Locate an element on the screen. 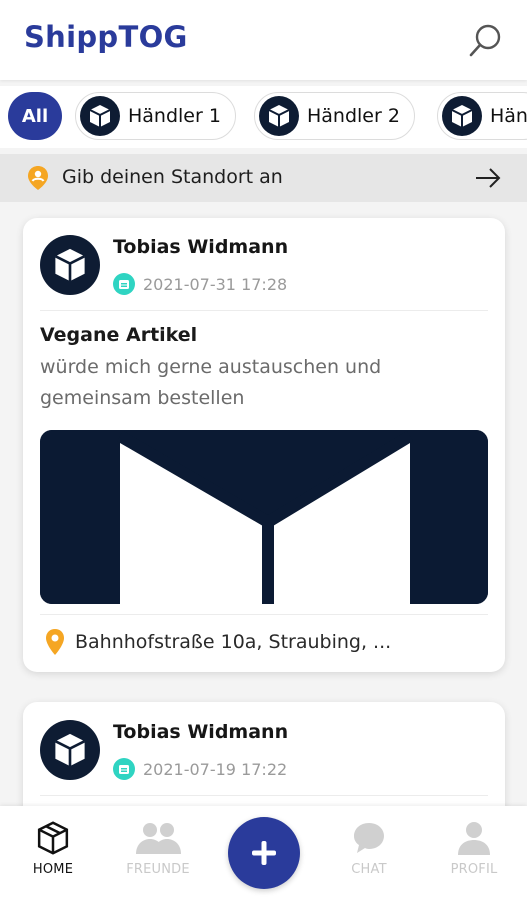 The width and height of the screenshot is (527, 900). chip-haendler-1: Händler 1 is located at coordinates (155, 116).